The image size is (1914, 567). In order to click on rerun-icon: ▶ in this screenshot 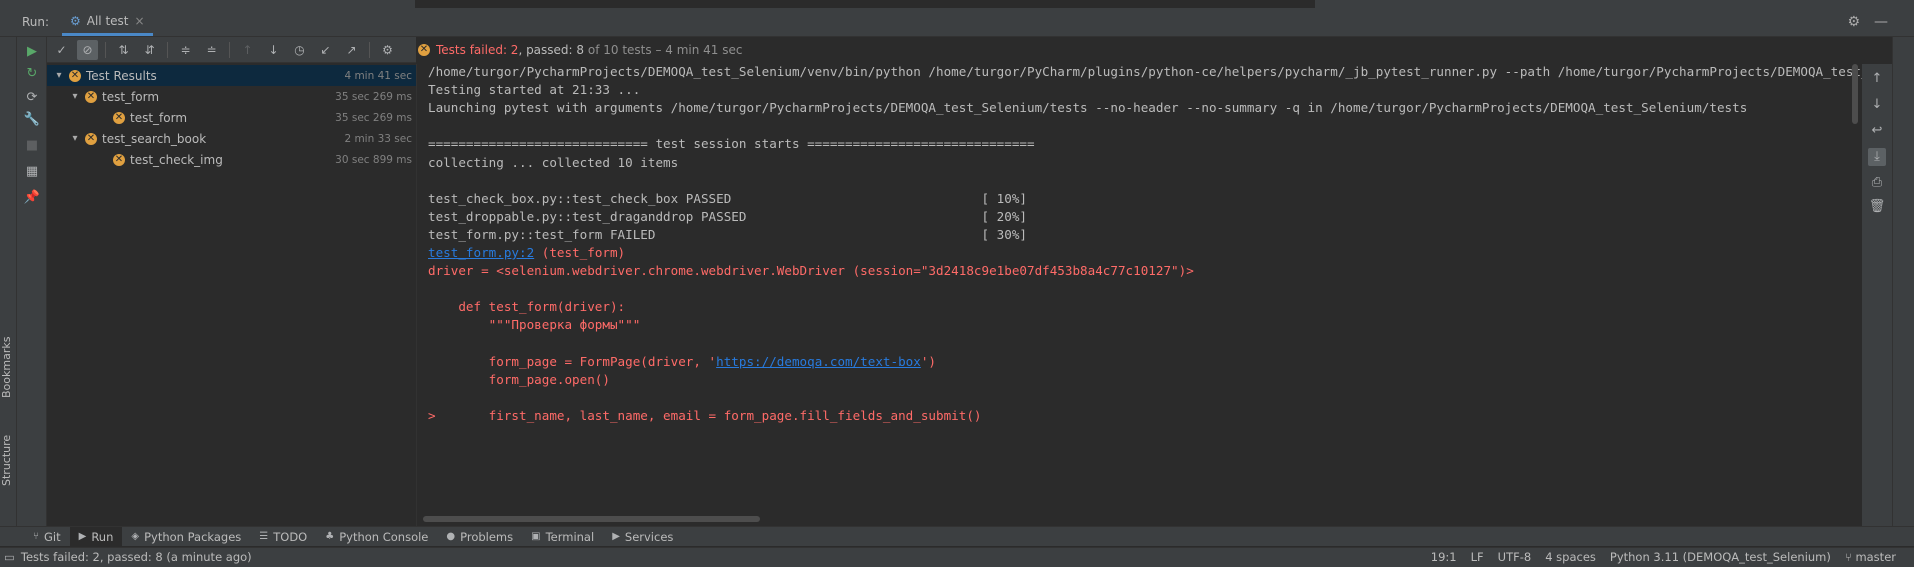, I will do `click(32, 52)`.